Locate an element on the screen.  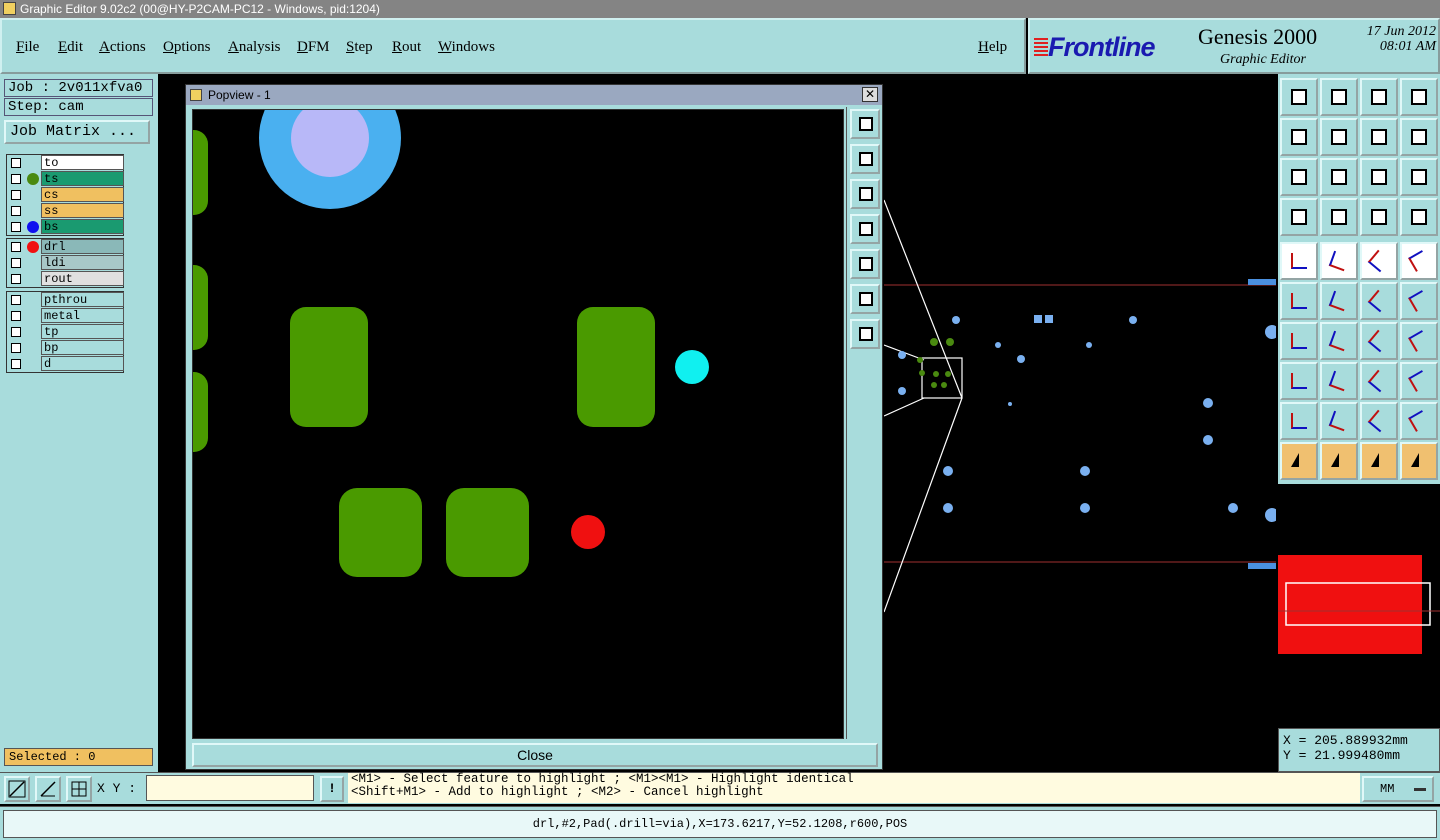
layer-row-bs: bs is located at coordinates (65, 227).